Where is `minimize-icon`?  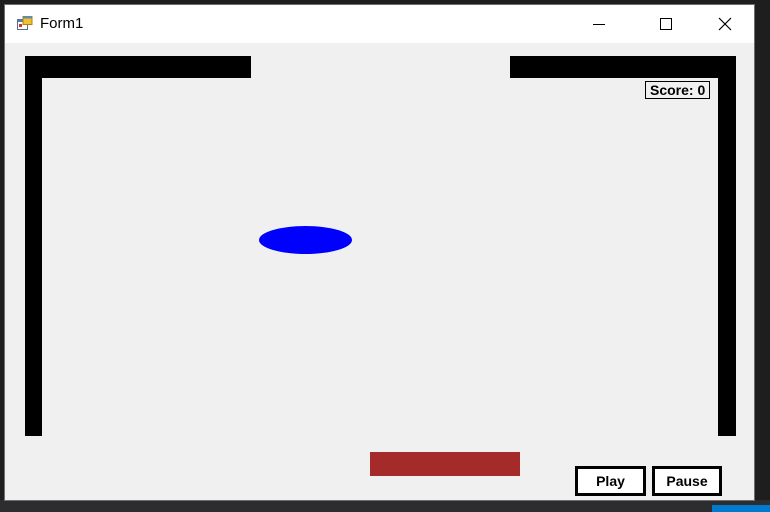
minimize-icon is located at coordinates (599, 24).